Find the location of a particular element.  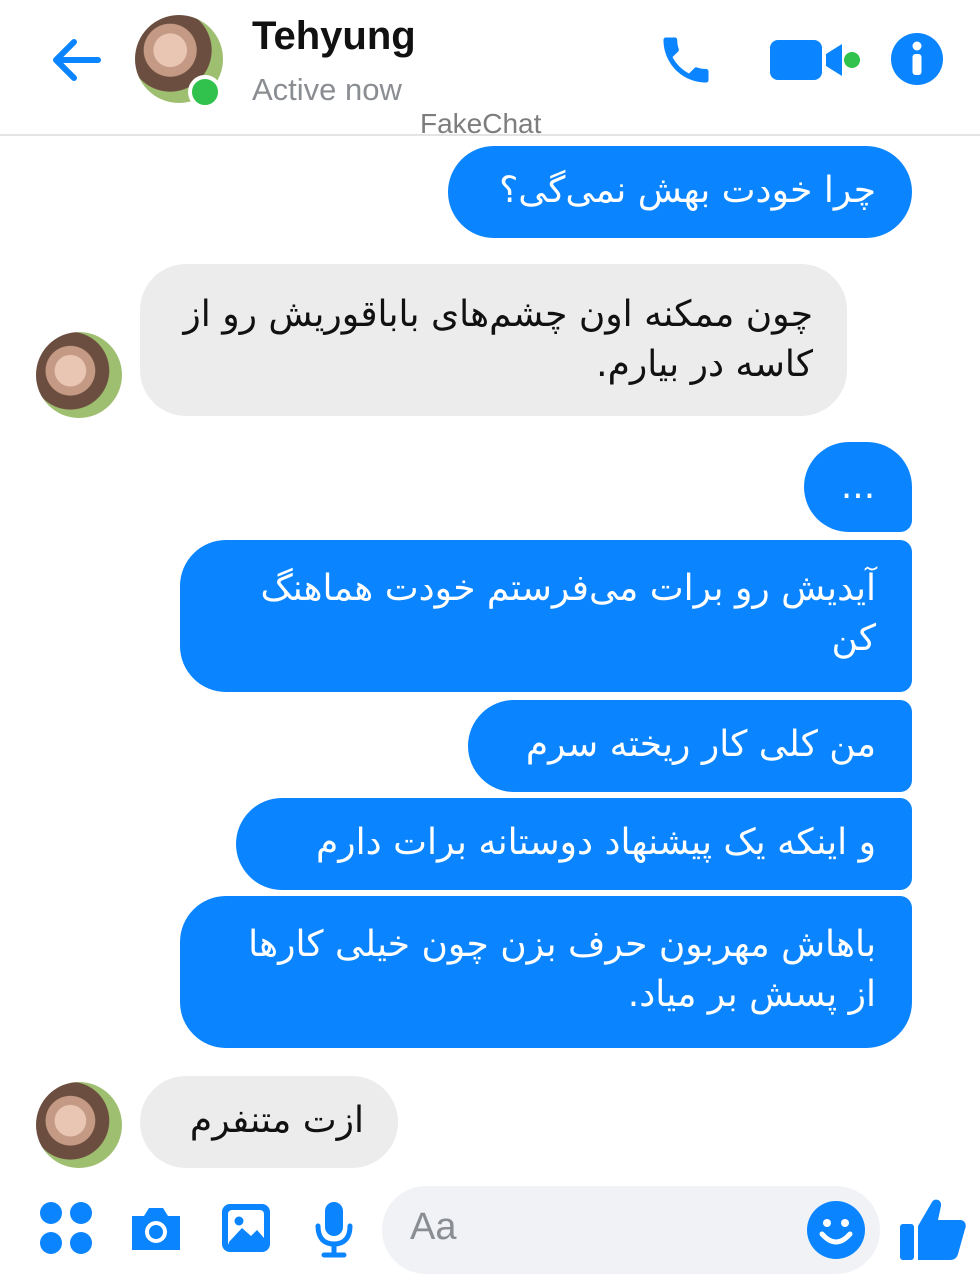

message-input-placeholder: Aa is located at coordinates (433, 1227).